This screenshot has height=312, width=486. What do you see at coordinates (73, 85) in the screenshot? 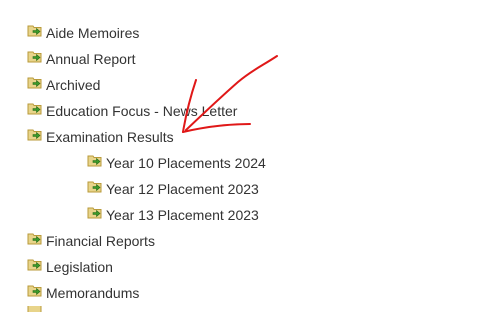
I see `tree-item-label: Archived` at bounding box center [73, 85].